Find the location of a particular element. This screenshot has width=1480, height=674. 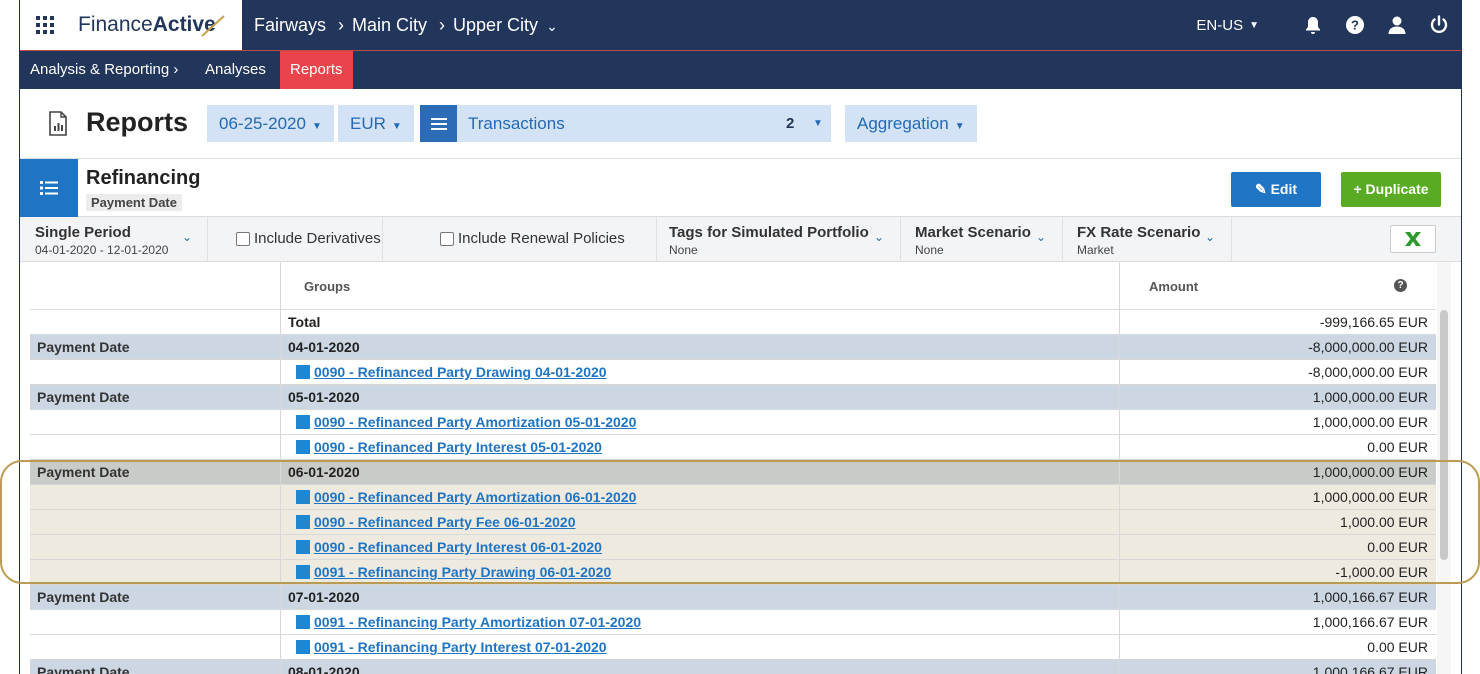

date-value: 06-25-2020 is located at coordinates (262, 123).